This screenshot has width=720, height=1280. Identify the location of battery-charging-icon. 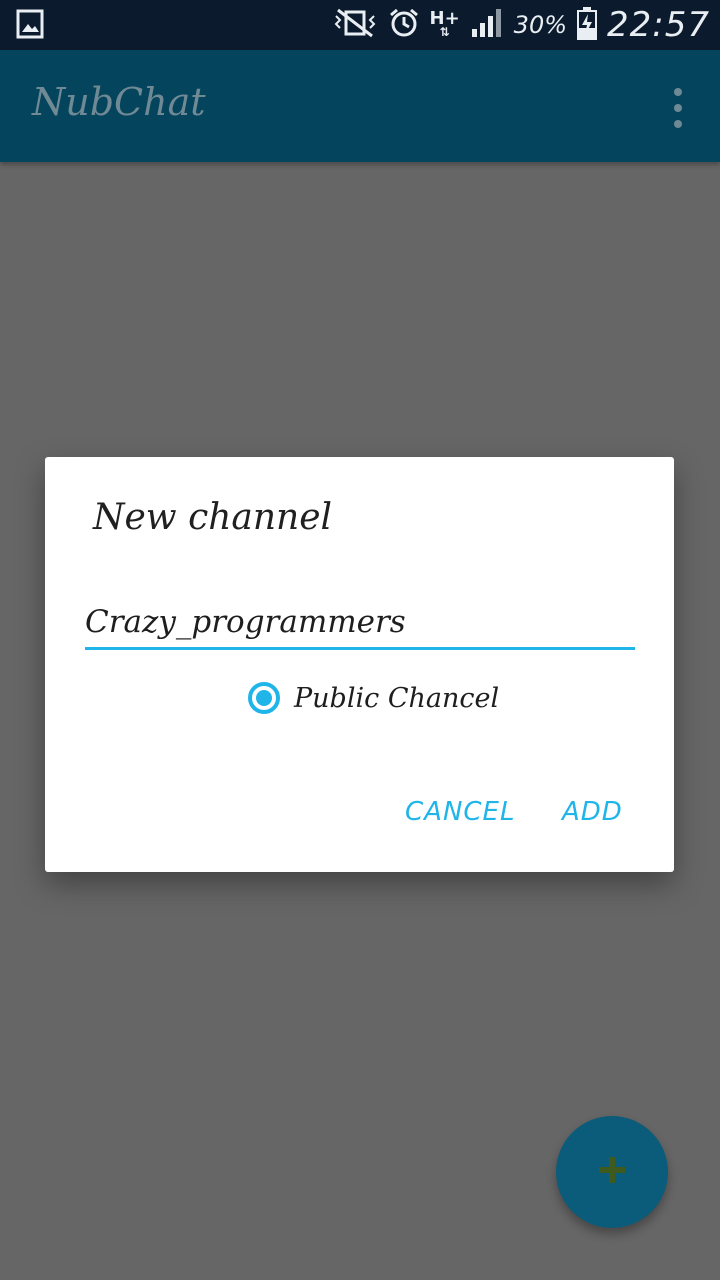
(587, 25).